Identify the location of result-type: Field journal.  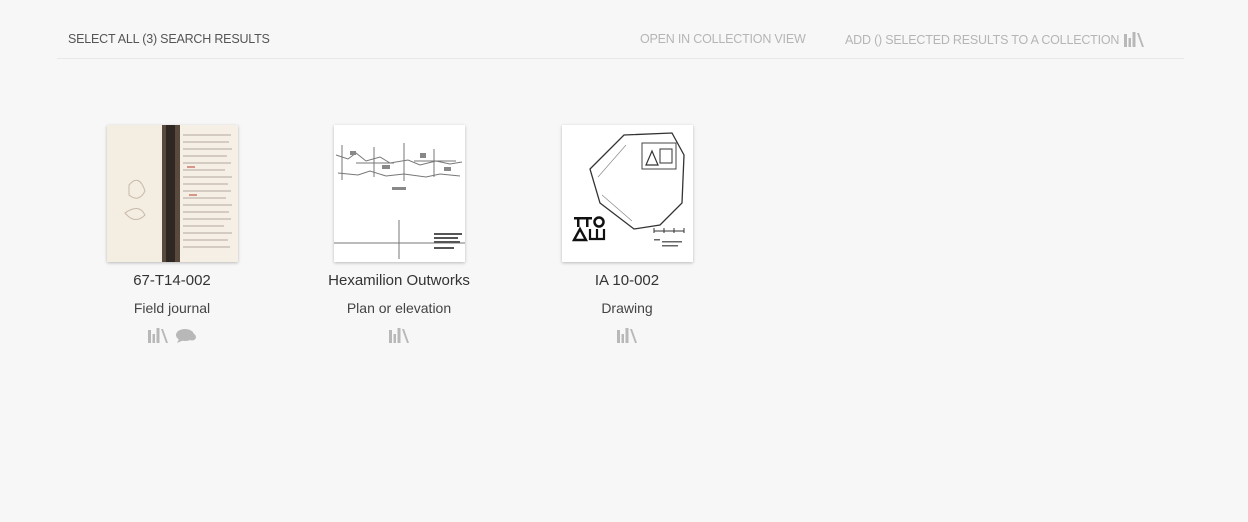
(172, 308).